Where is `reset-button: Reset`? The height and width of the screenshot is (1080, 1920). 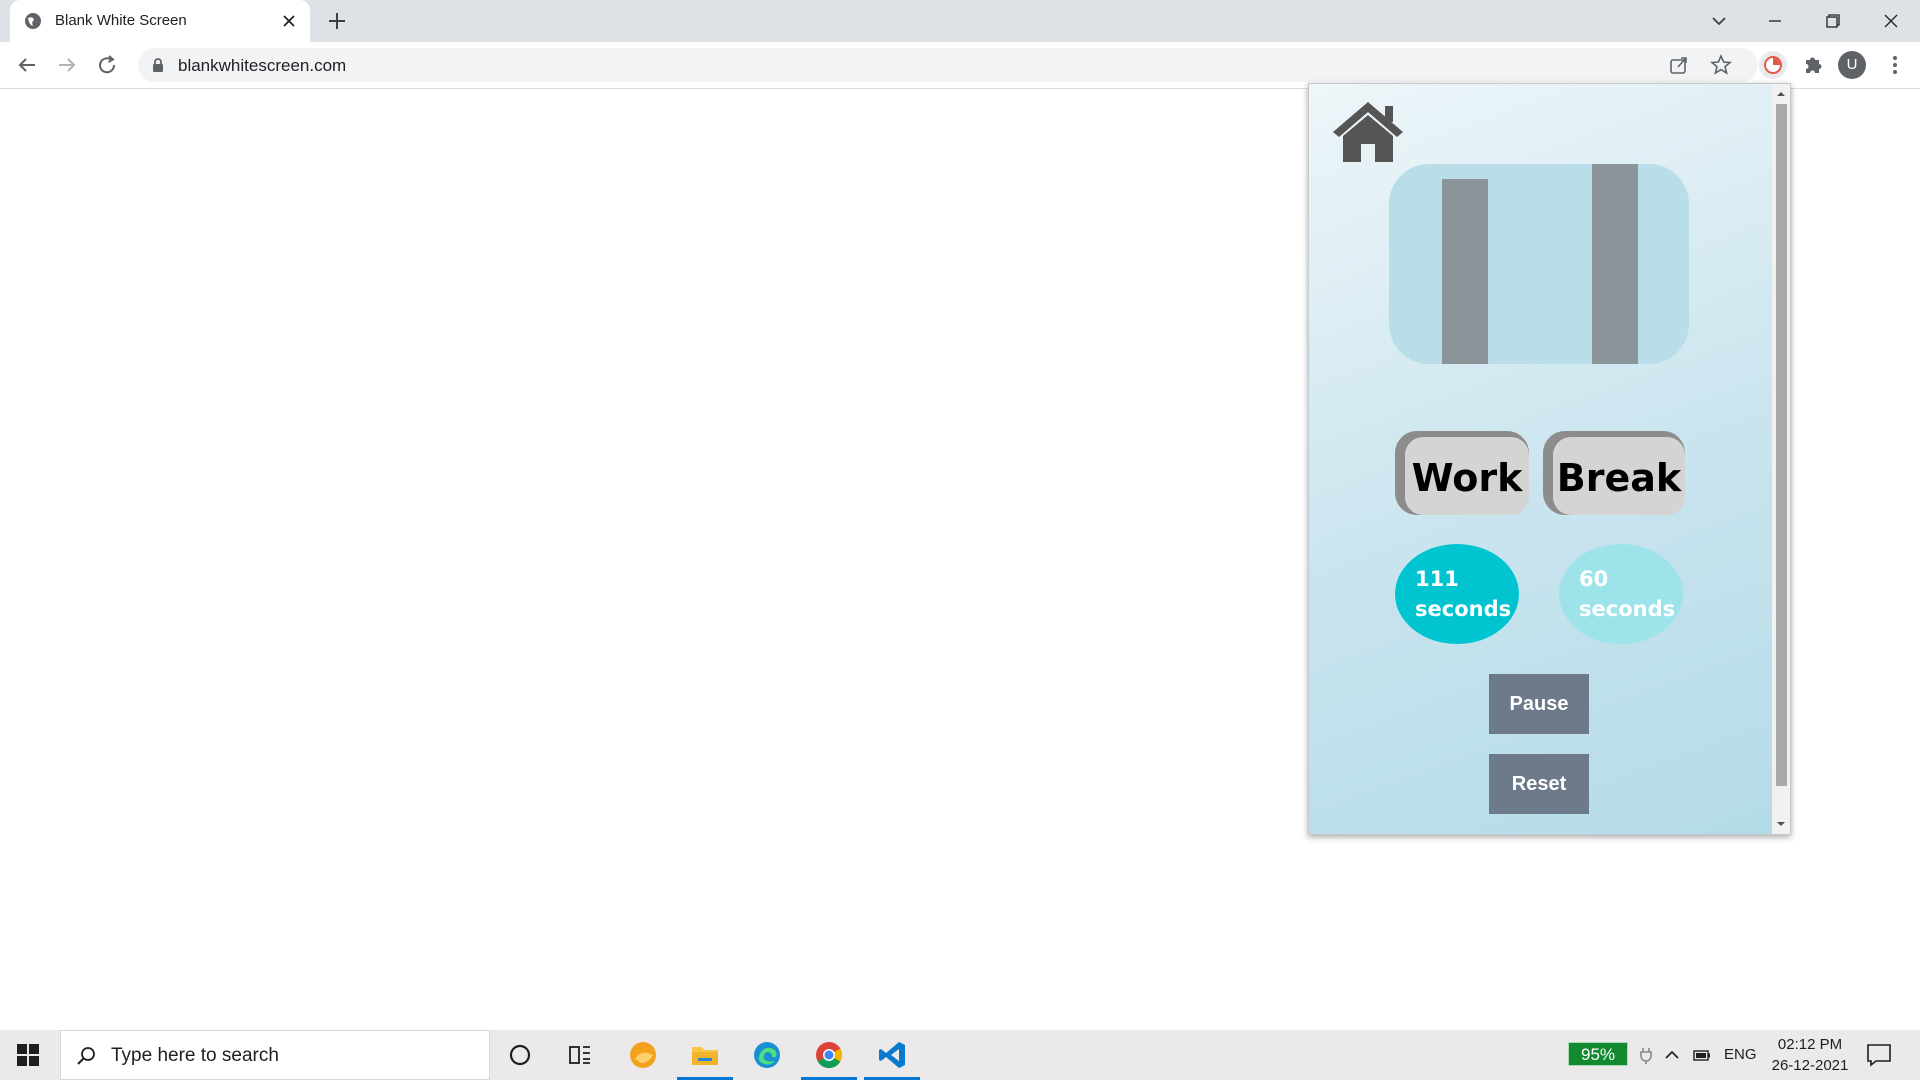 reset-button: Reset is located at coordinates (1539, 784).